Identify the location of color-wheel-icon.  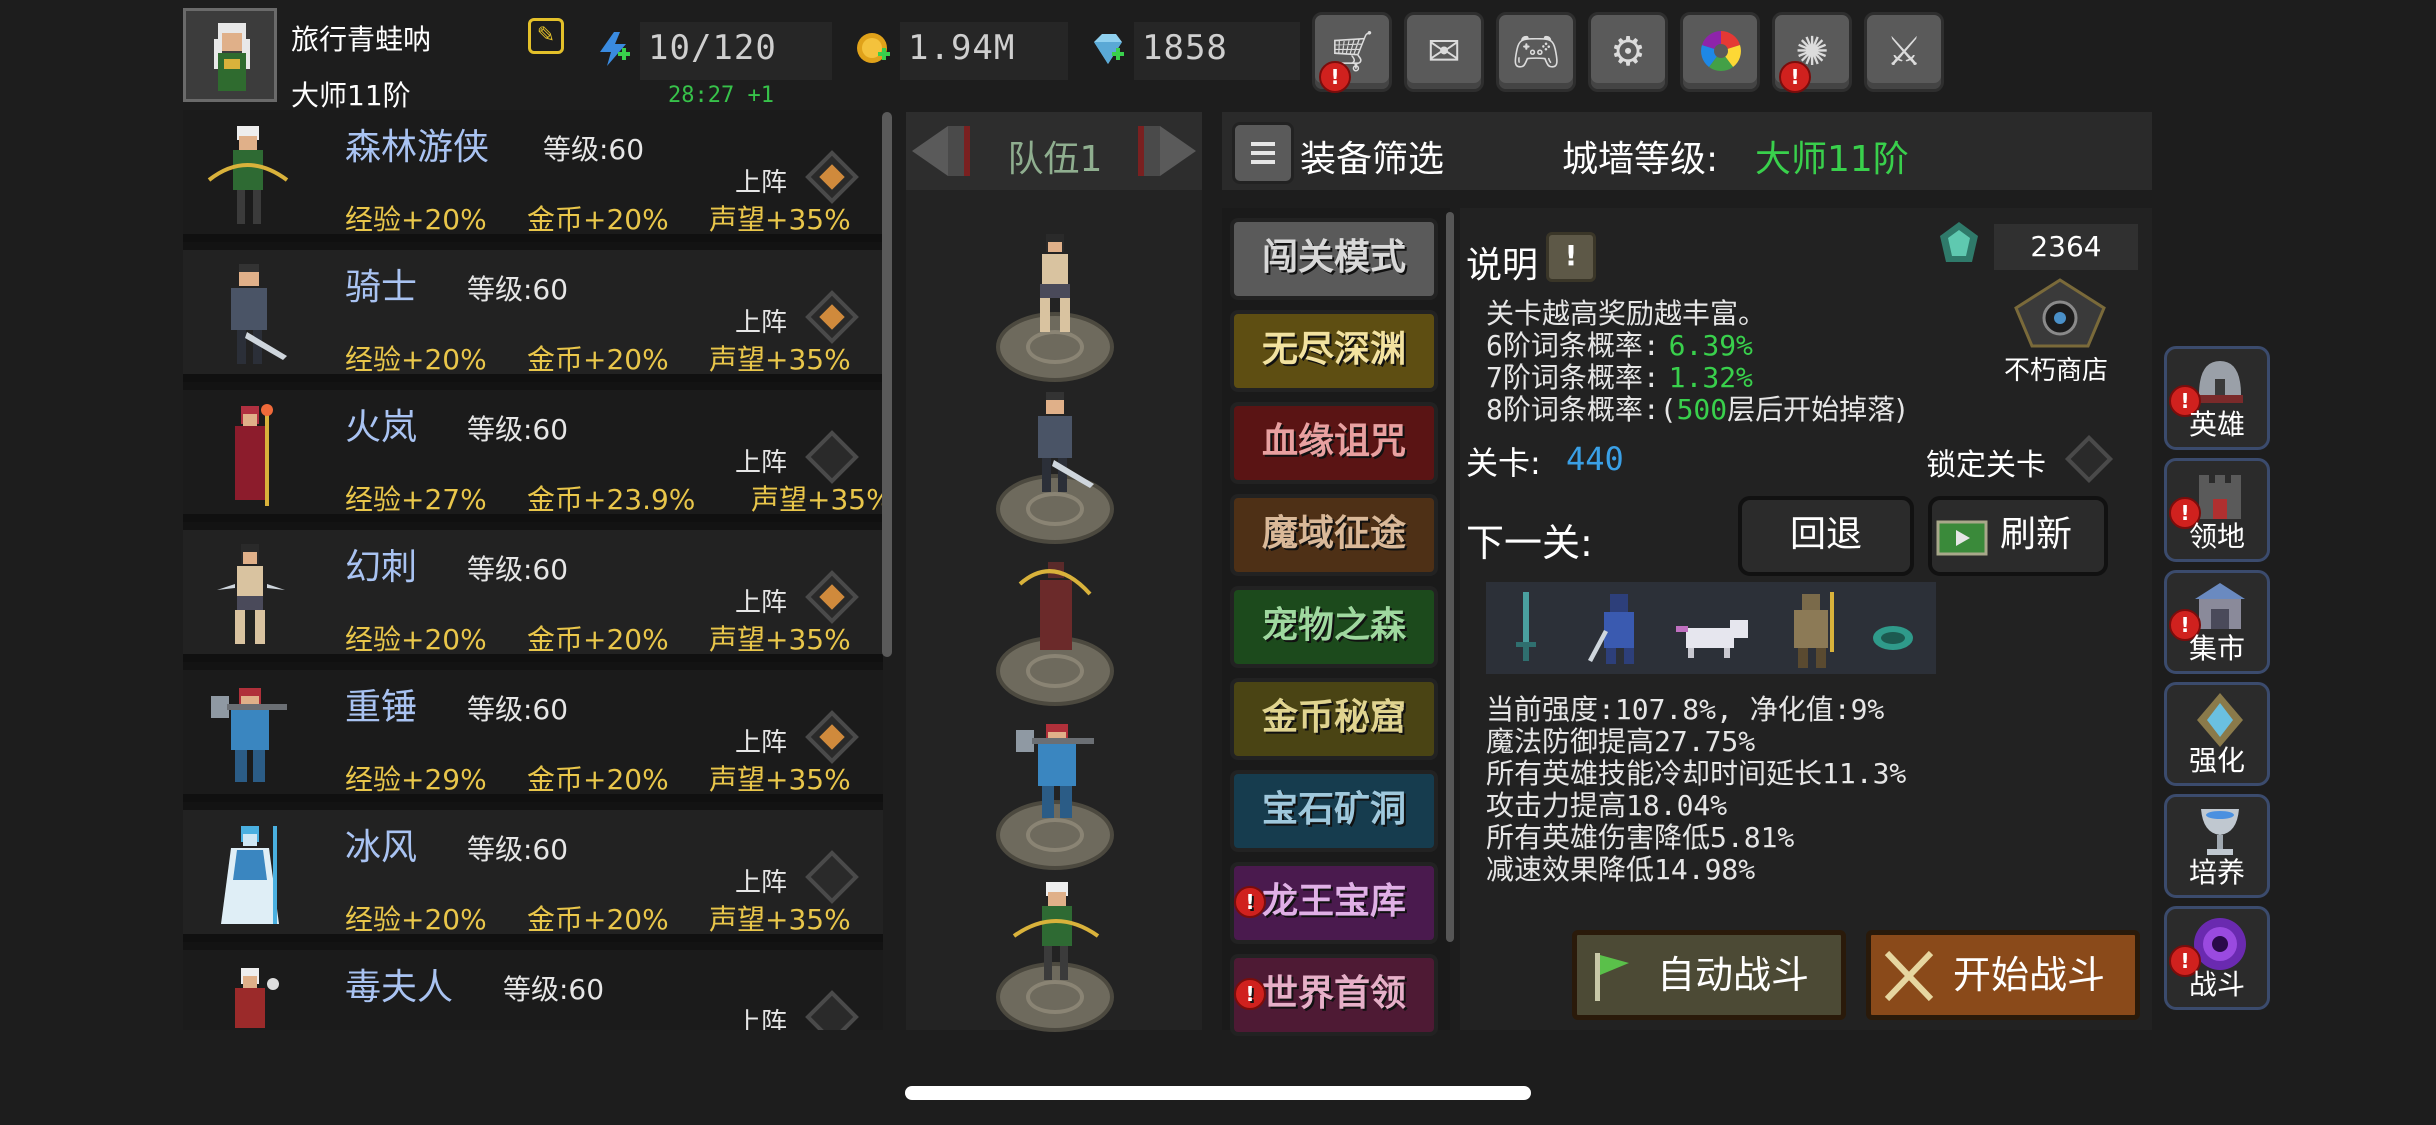
(1721, 51).